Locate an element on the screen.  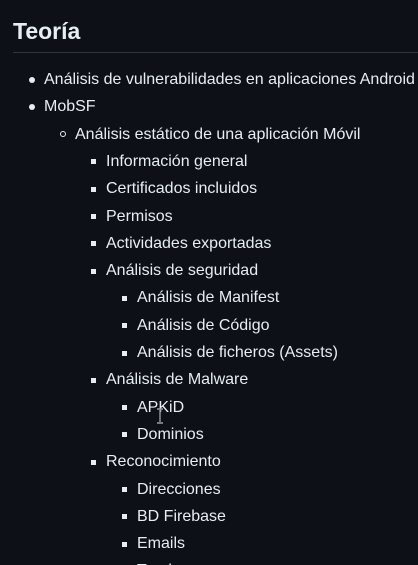
list-item-label: Reconocimiento is located at coordinates (163, 462).